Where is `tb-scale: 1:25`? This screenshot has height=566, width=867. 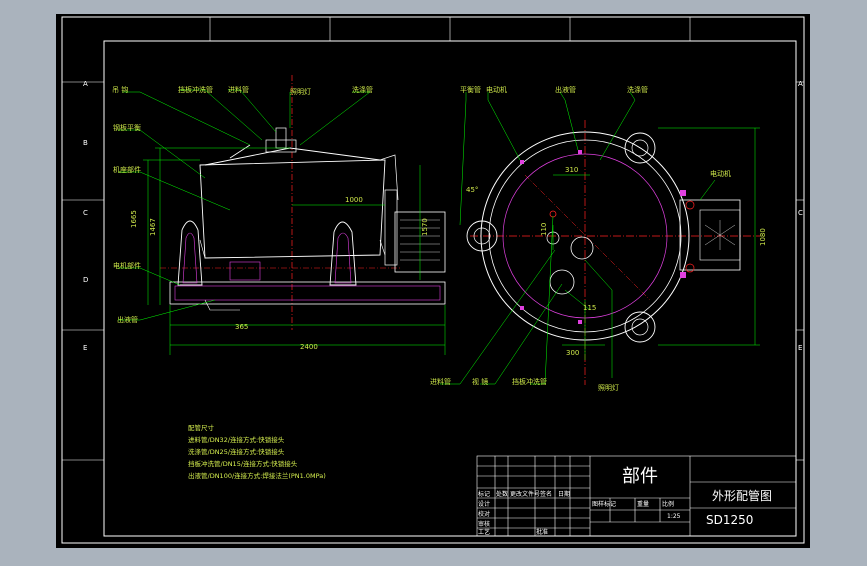
tb-scale: 1:25 is located at coordinates (674, 516).